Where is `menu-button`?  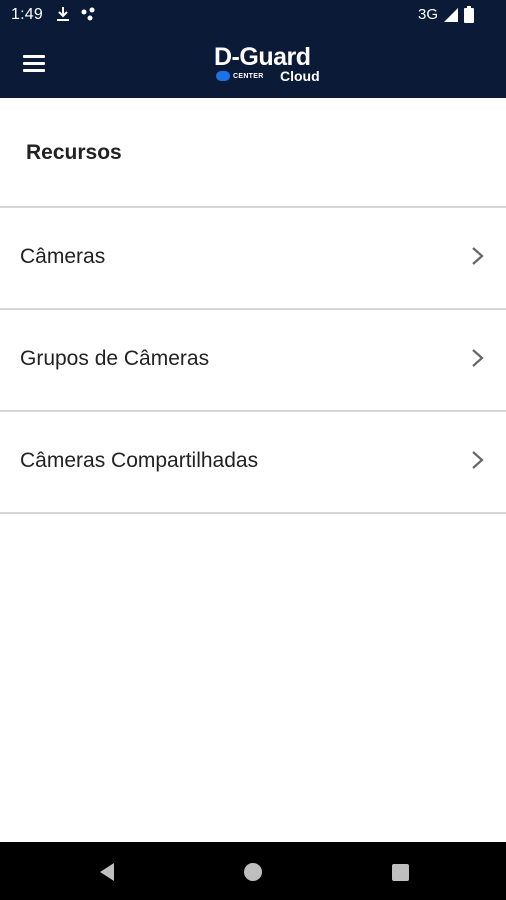 menu-button is located at coordinates (35, 64).